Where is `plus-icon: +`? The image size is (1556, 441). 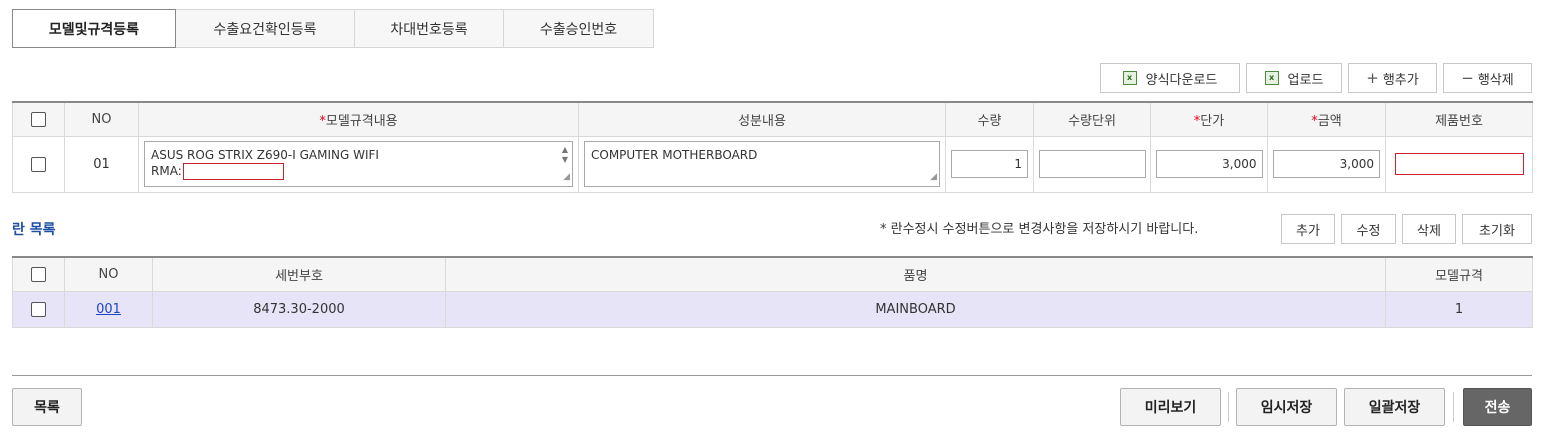
plus-icon: + is located at coordinates (1372, 78).